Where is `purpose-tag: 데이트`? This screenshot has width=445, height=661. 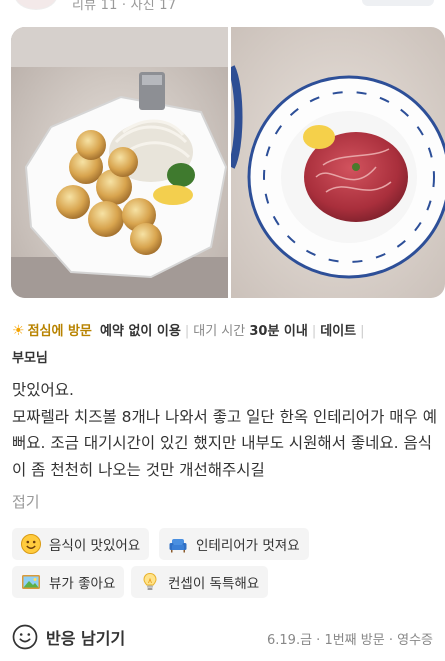 purpose-tag: 데이트 is located at coordinates (338, 331).